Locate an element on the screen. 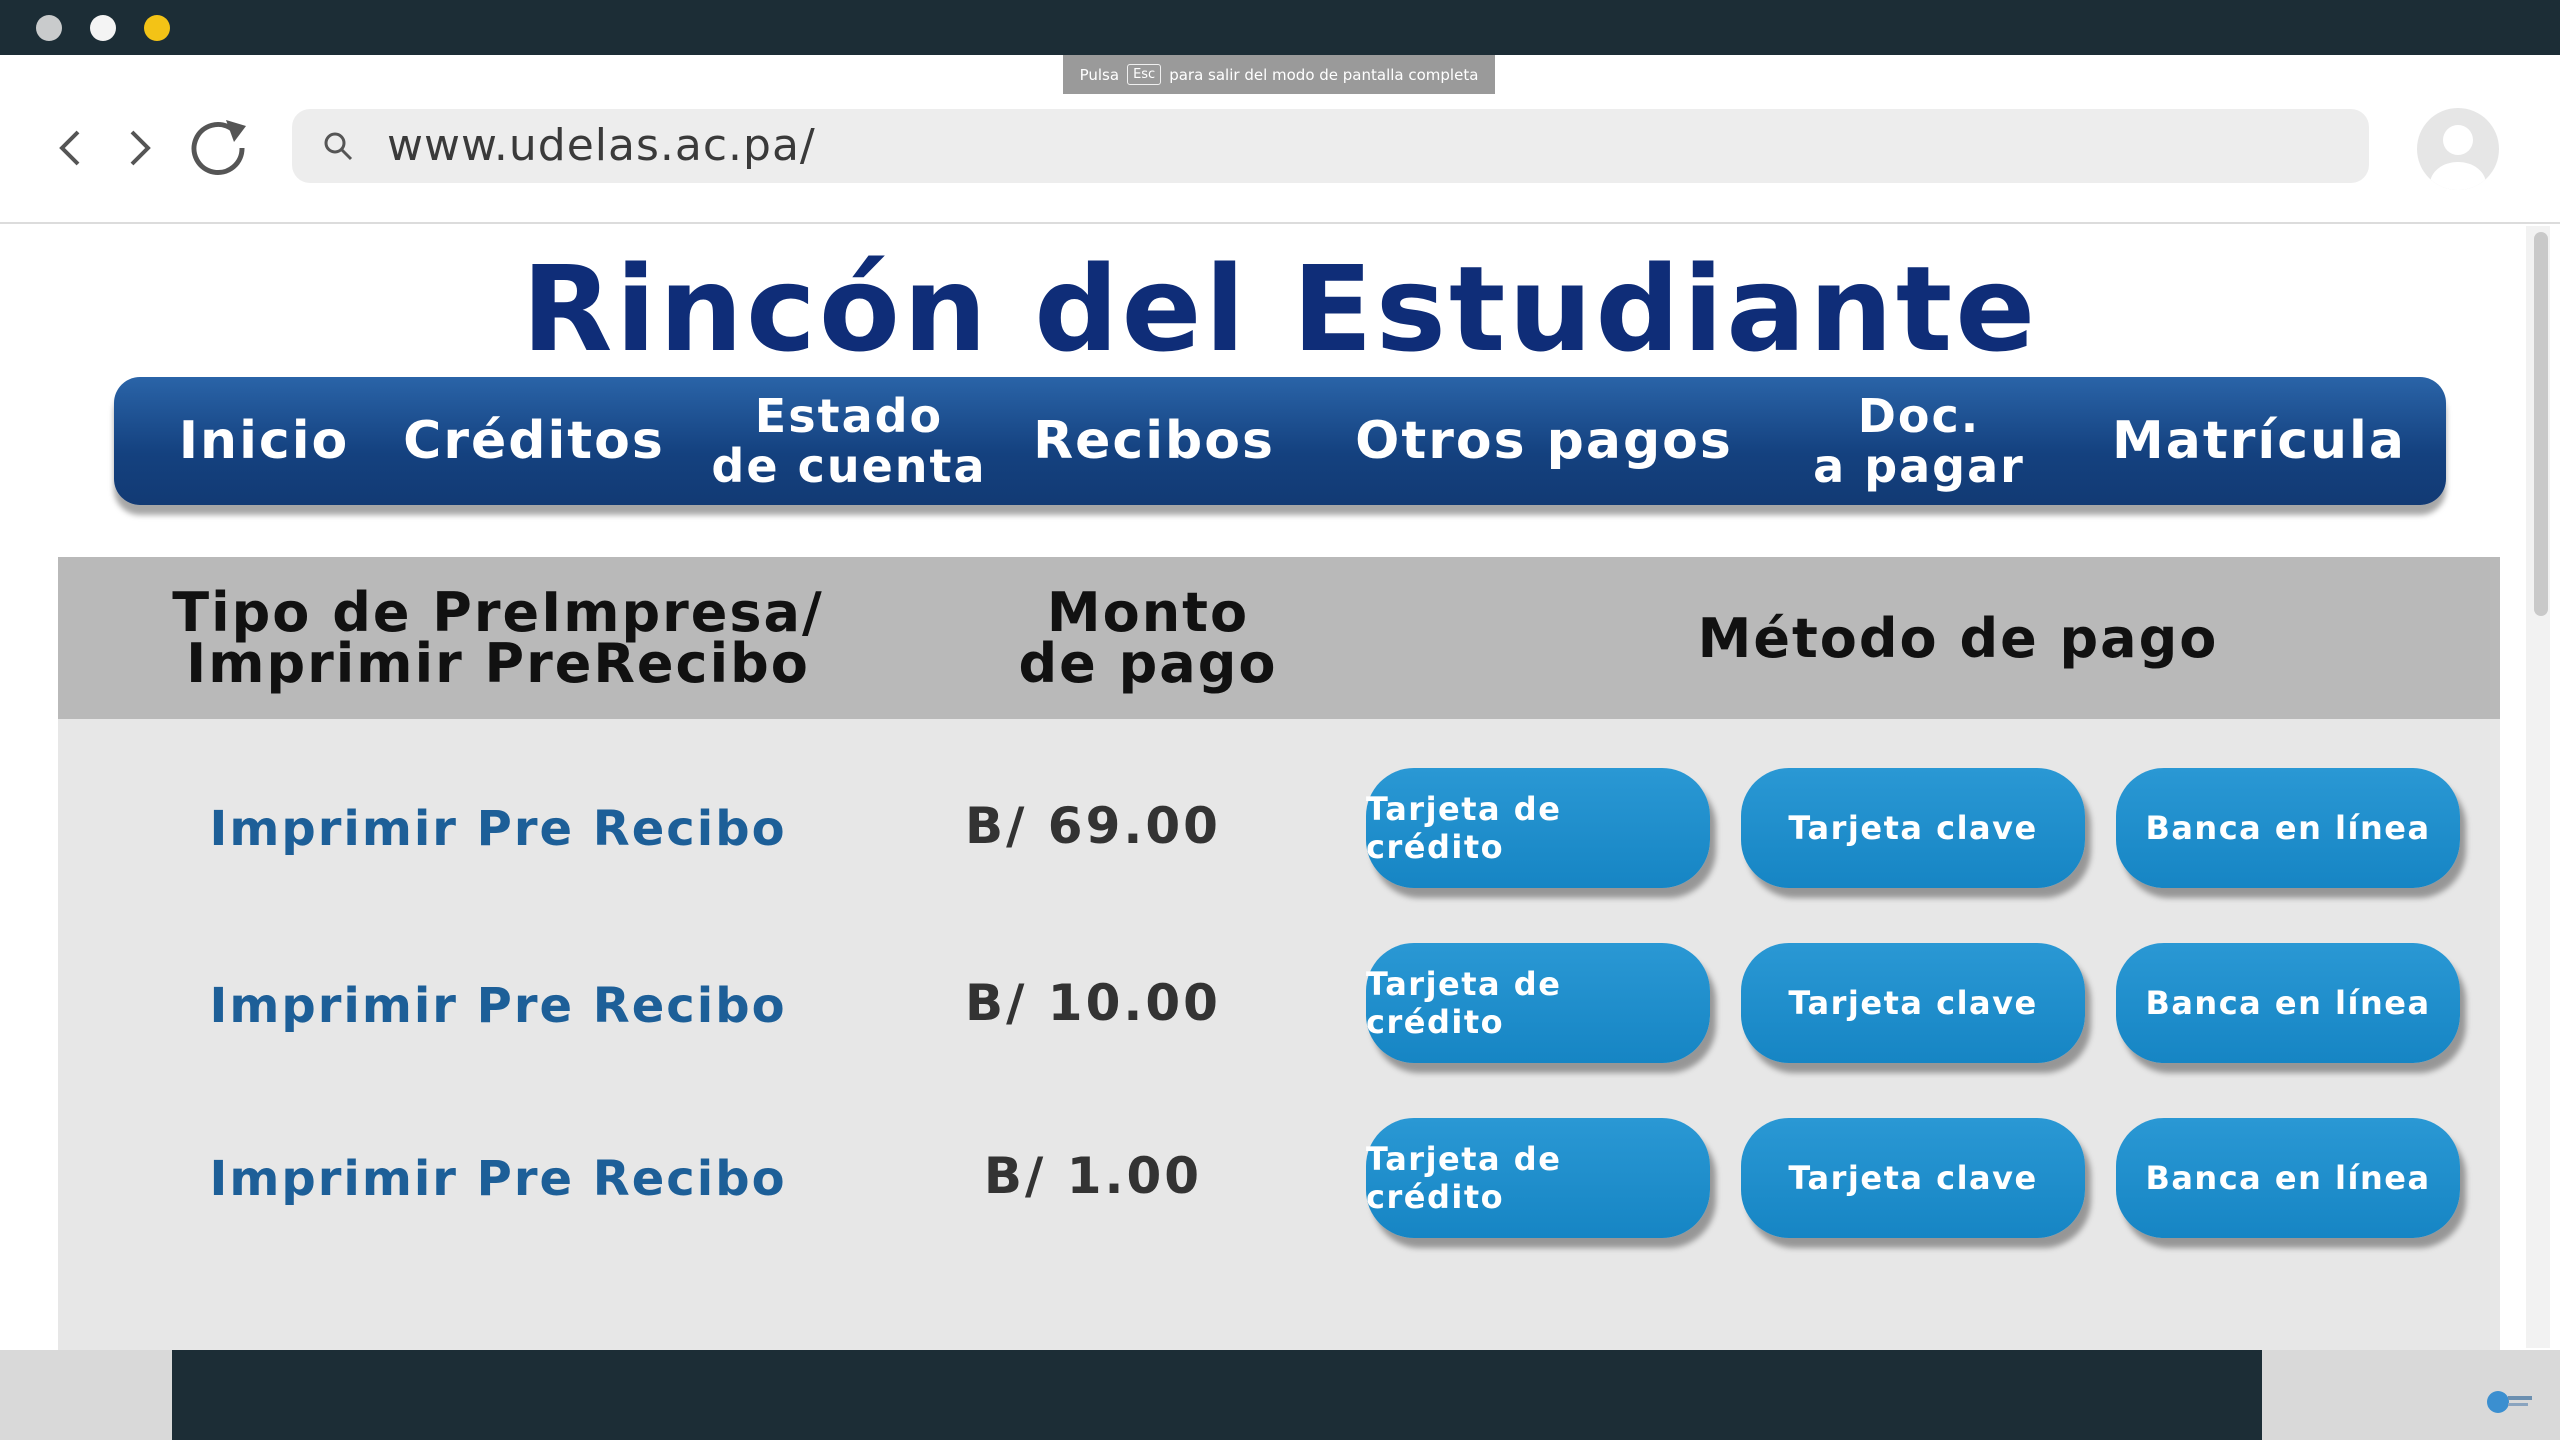 Image resolution: width=2560 pixels, height=1440 pixels. profile-avatar-icon is located at coordinates (2458, 149).